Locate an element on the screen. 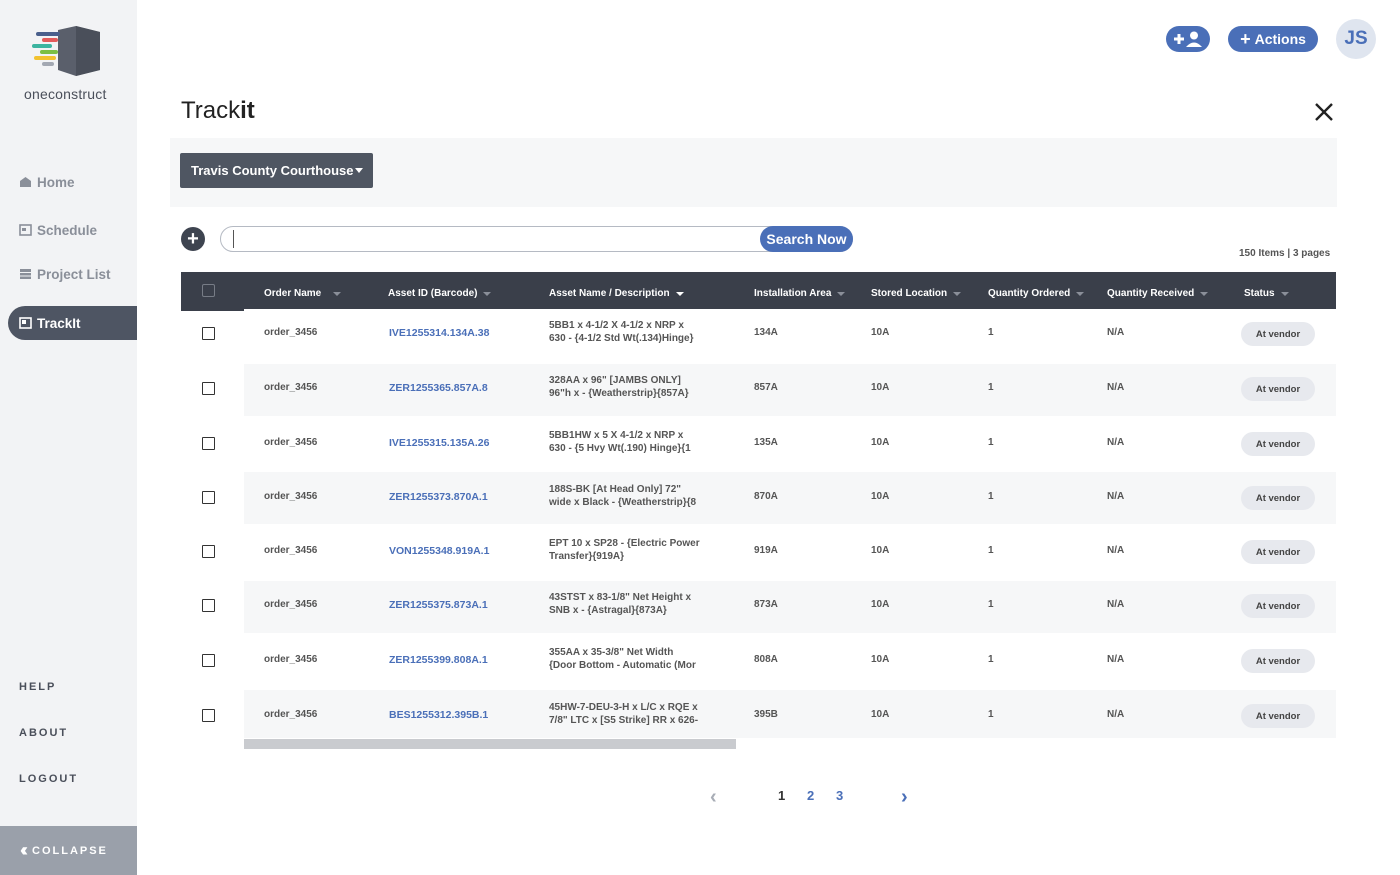 The image size is (1400, 875). nav-home: Home is located at coordinates (72, 182).